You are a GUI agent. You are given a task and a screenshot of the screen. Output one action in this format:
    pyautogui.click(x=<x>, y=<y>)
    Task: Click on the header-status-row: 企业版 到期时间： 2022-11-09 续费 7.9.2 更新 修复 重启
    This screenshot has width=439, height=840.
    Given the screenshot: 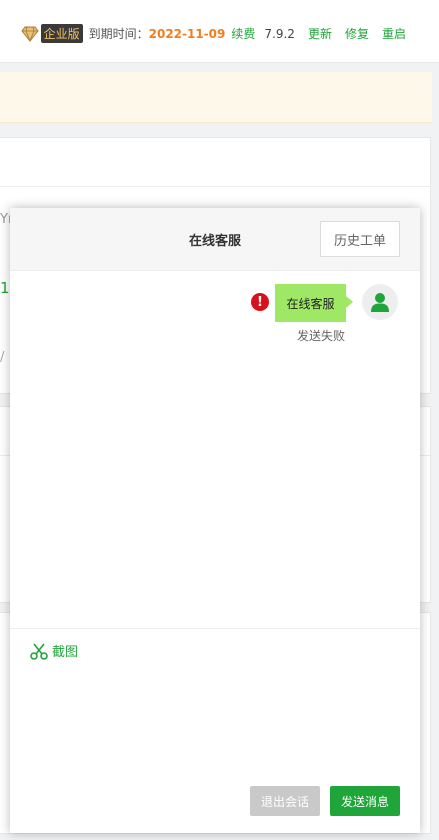 What is the action you would take?
    pyautogui.click(x=213, y=33)
    